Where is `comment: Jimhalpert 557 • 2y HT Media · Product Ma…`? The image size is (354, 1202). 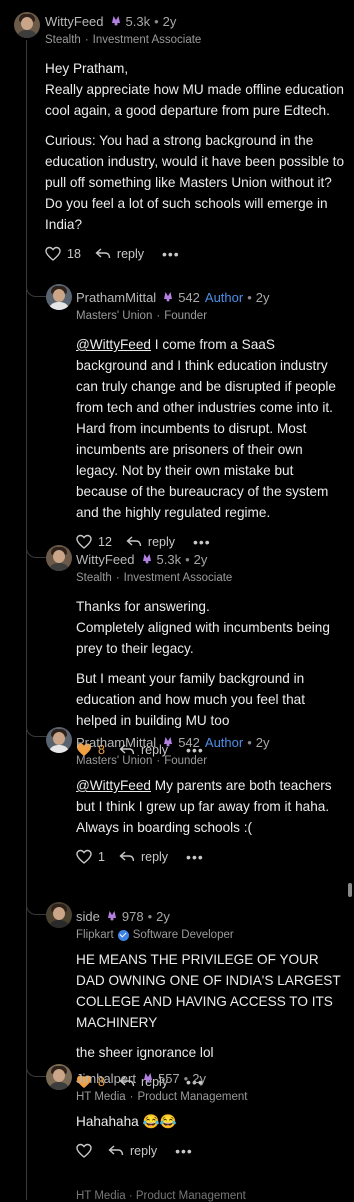
comment: Jimhalpert 557 • 2y HT Media · Product Ma… is located at coordinates (211, 1115).